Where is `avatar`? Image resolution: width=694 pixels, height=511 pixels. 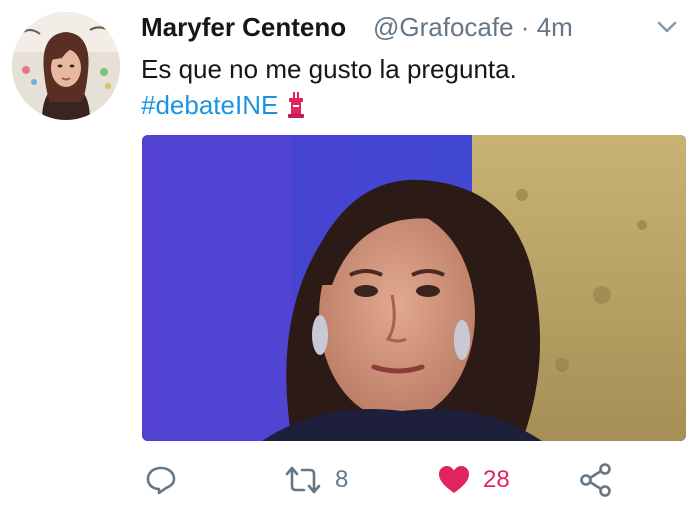 avatar is located at coordinates (66, 66).